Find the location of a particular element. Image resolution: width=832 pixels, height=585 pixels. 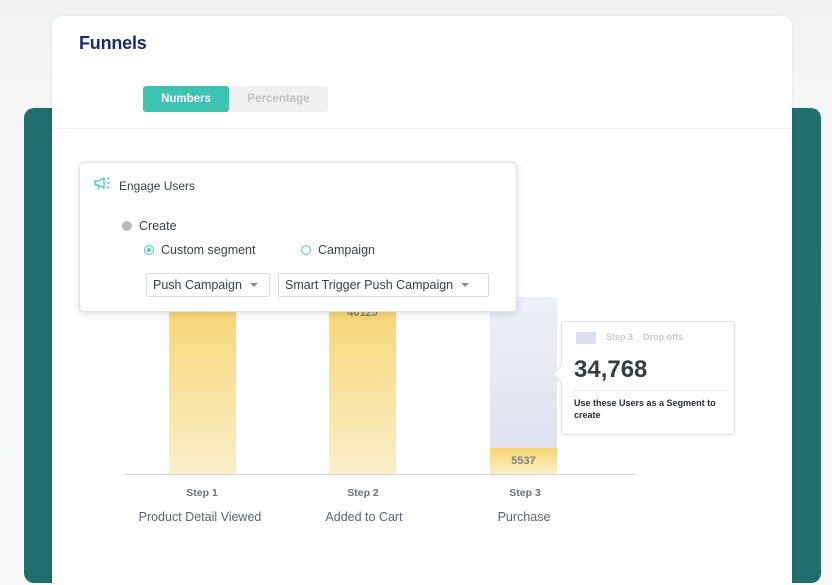

step-name-1: Product Detail Viewed is located at coordinates (200, 517).